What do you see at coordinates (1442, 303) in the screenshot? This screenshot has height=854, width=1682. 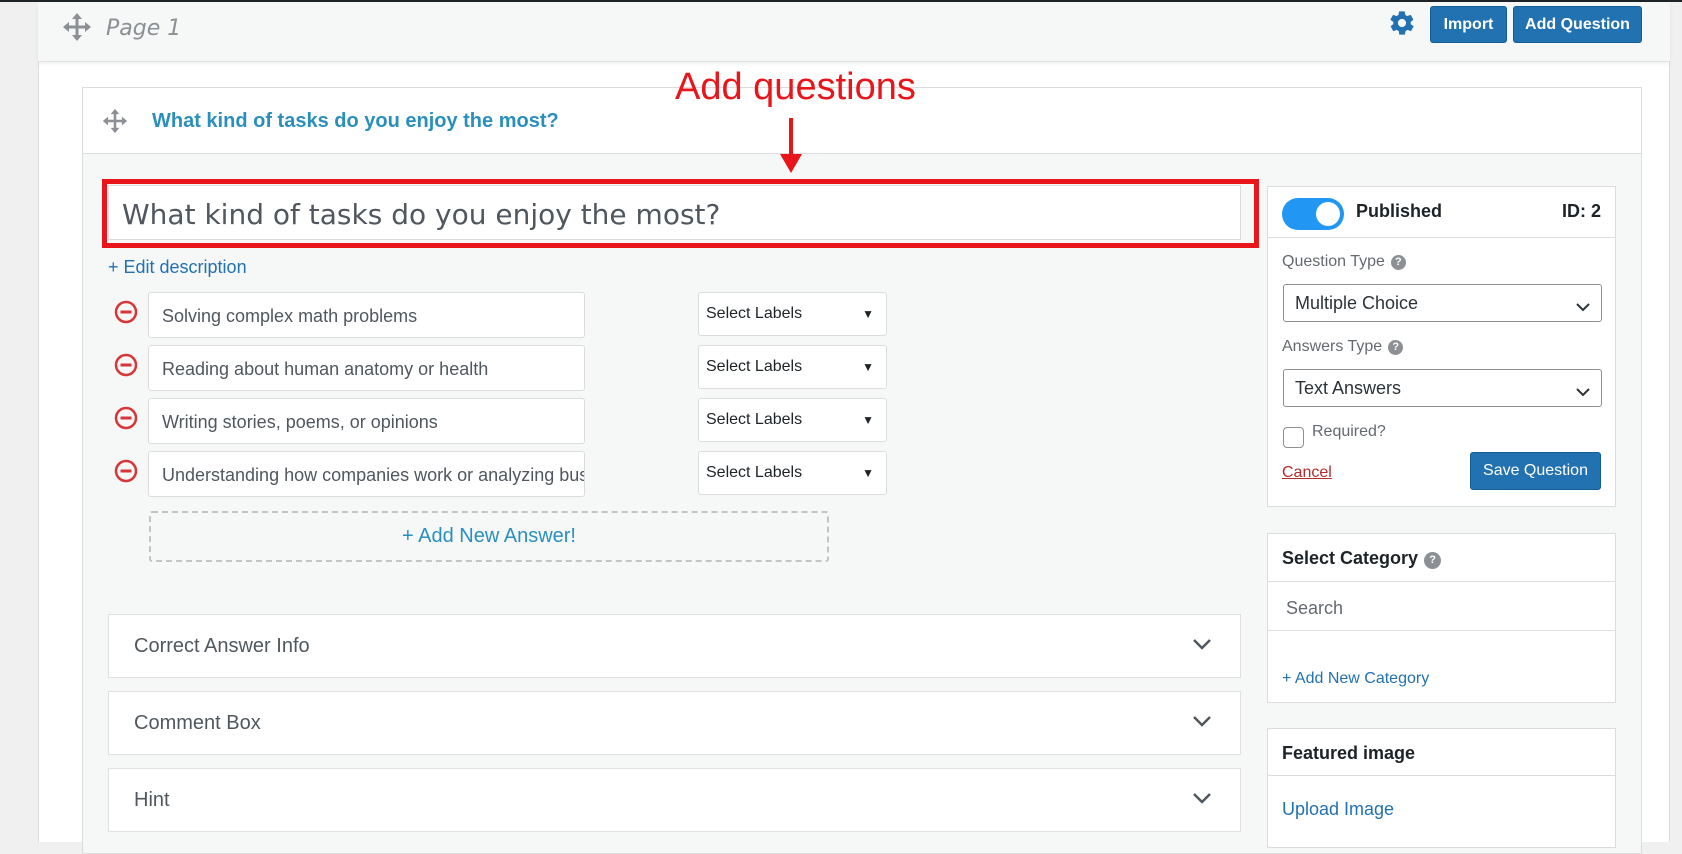 I see `question-type-select: Multiple Choice` at bounding box center [1442, 303].